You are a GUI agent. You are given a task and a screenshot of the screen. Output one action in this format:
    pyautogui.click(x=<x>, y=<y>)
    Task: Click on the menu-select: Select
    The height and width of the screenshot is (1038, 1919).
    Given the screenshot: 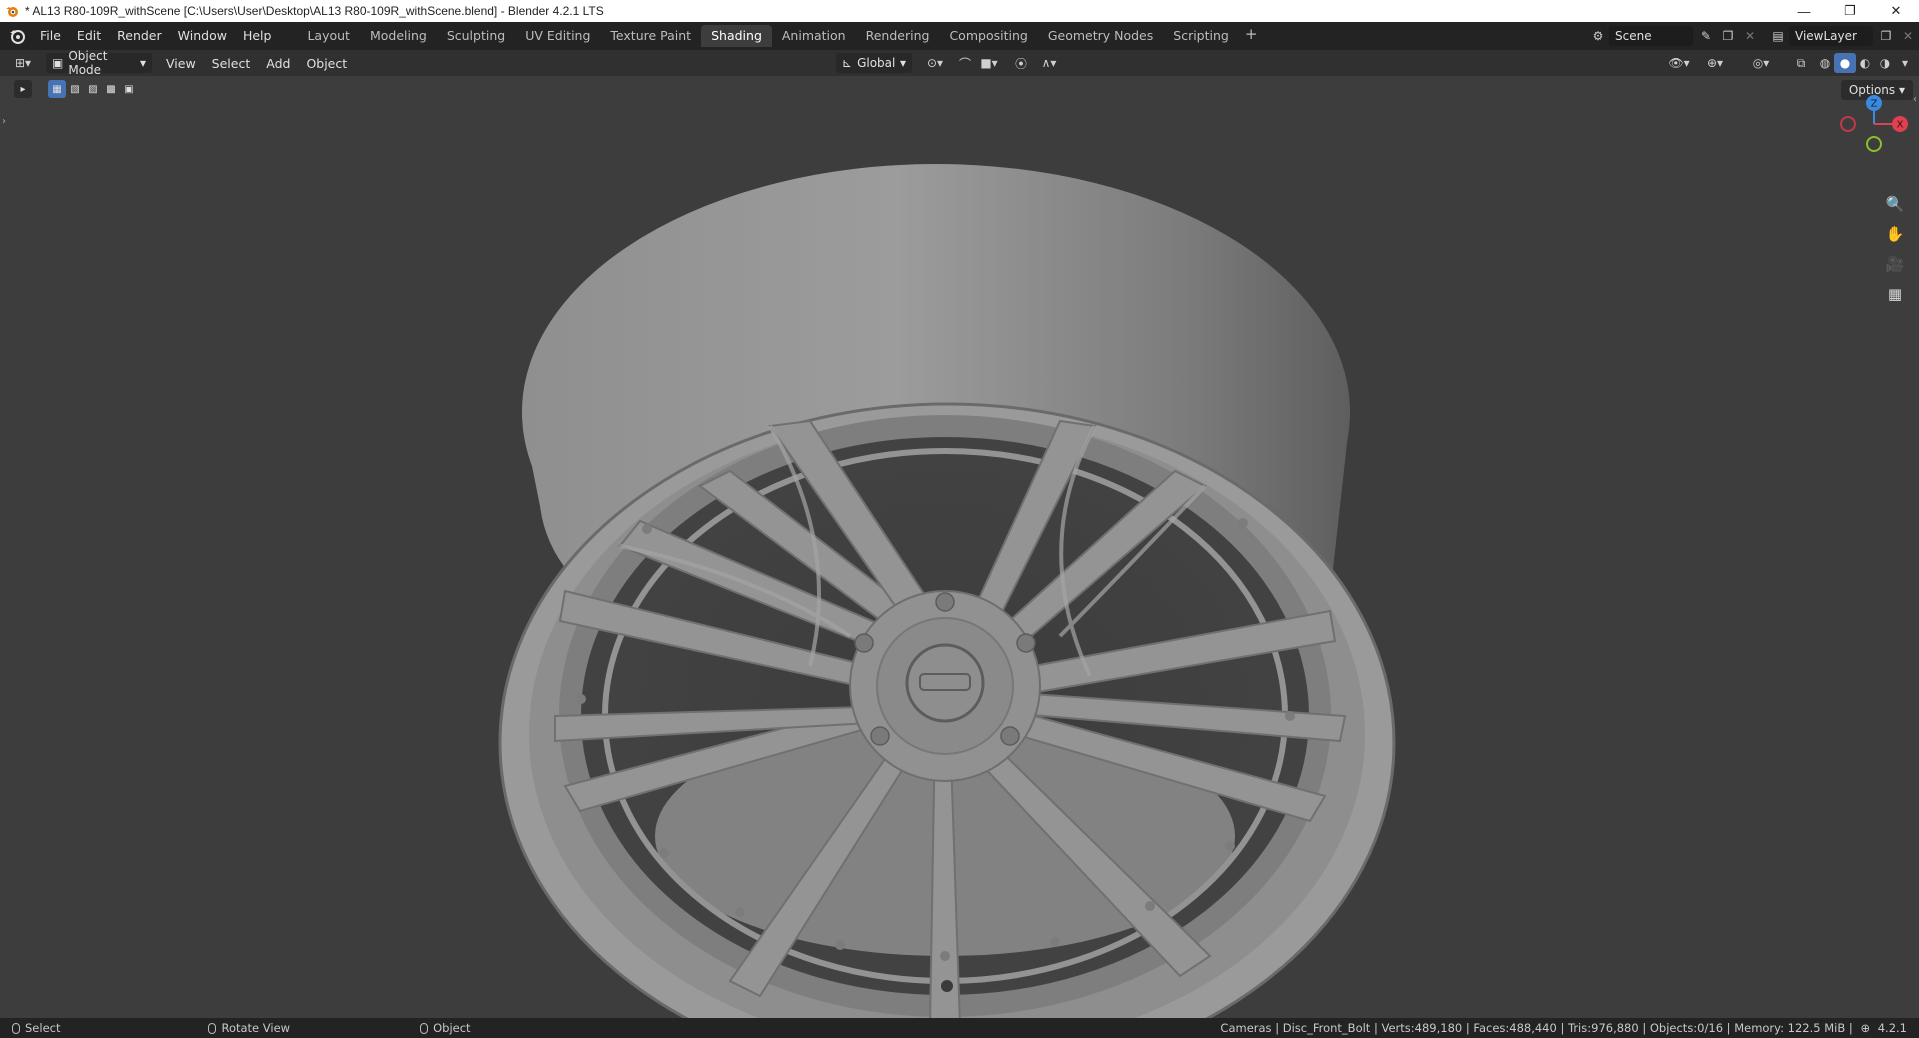 What is the action you would take?
    pyautogui.click(x=231, y=63)
    